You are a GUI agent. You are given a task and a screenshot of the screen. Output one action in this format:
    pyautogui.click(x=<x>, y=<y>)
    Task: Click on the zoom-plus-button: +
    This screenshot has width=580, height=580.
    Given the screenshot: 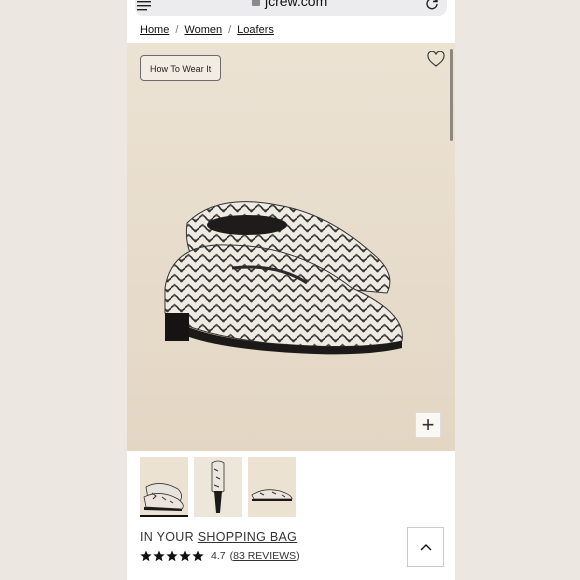 What is the action you would take?
    pyautogui.click(x=428, y=425)
    